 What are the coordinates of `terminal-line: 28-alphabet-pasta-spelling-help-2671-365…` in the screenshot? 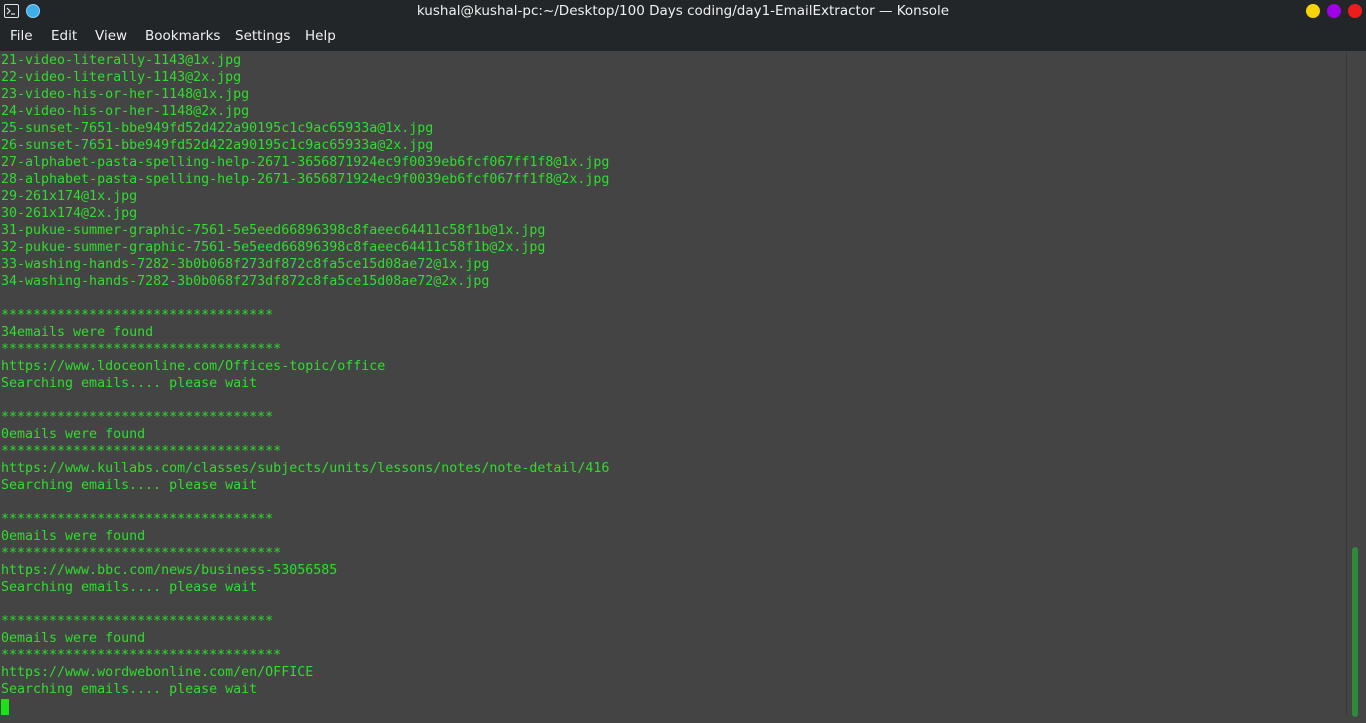 It's located at (305, 179).